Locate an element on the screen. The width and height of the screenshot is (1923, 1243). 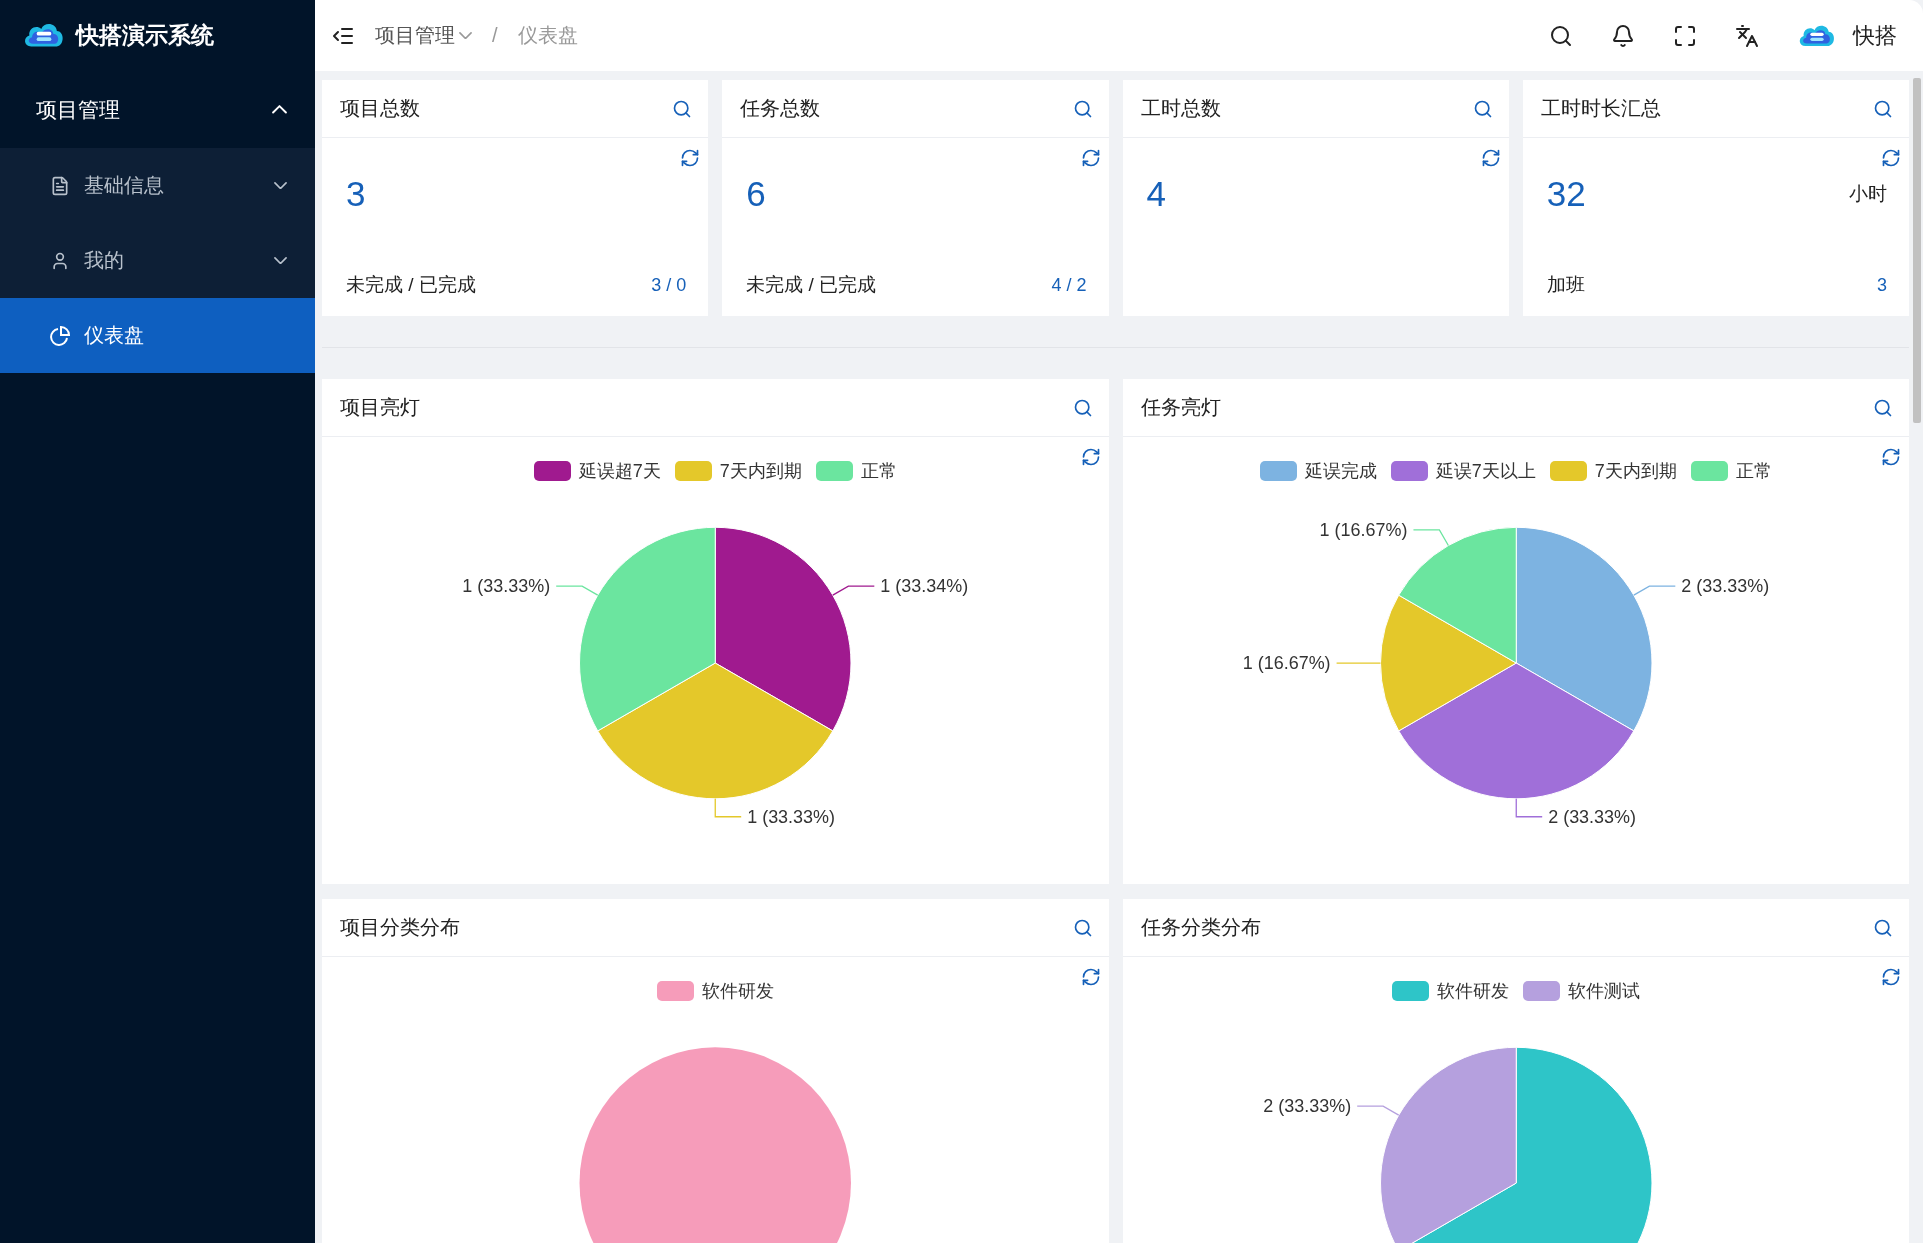
scrollbar is located at coordinates (1917, 250).